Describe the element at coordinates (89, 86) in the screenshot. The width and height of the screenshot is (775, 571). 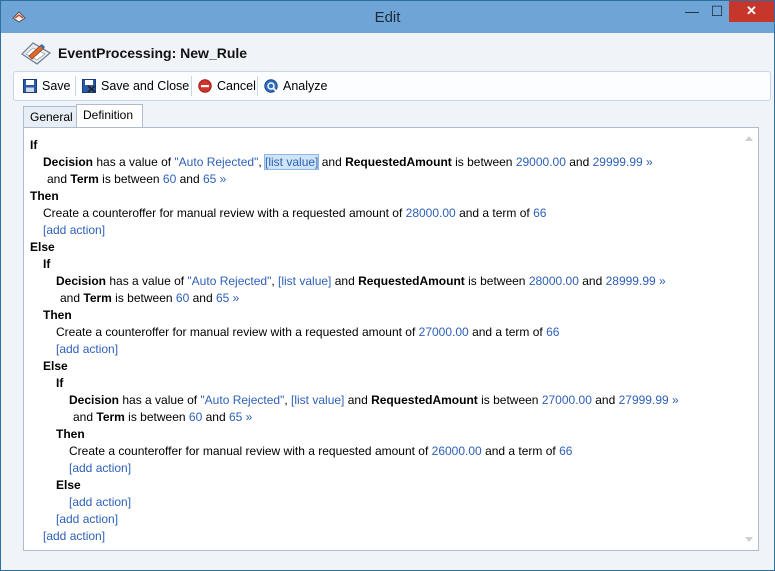
I see `save-close-icon` at that location.